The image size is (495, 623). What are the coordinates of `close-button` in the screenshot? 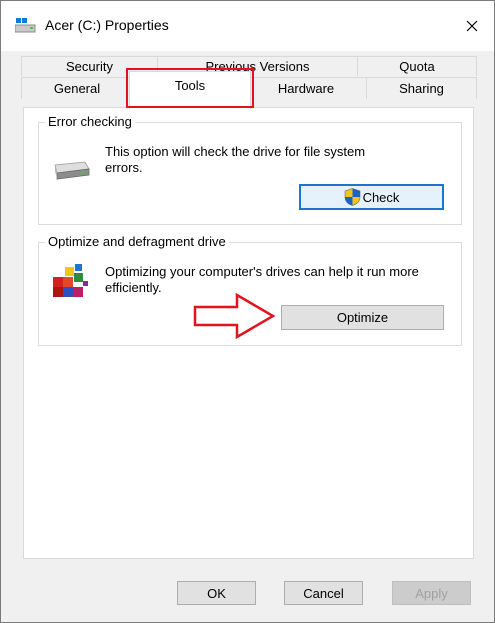 It's located at (472, 26).